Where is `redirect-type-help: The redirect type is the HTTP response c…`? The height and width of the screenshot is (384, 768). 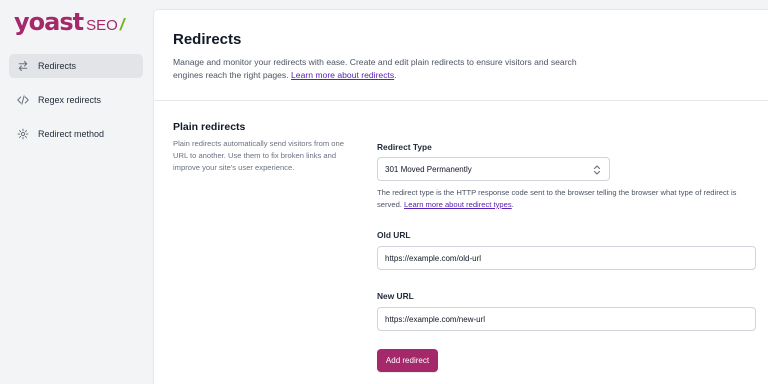 redirect-type-help: The redirect type is the HTTP response c… is located at coordinates (567, 199).